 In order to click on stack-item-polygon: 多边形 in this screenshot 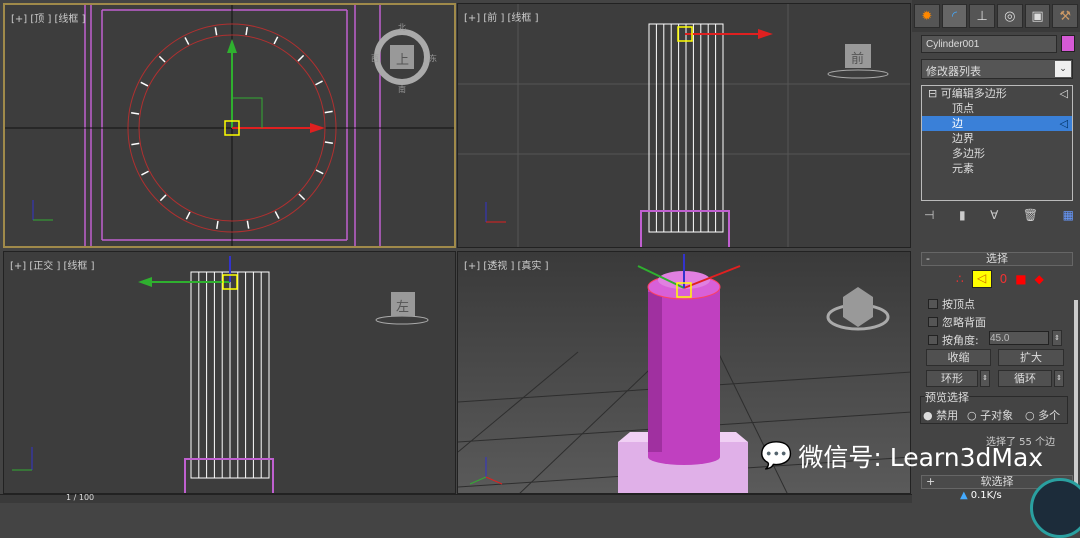, I will do `click(997, 153)`.